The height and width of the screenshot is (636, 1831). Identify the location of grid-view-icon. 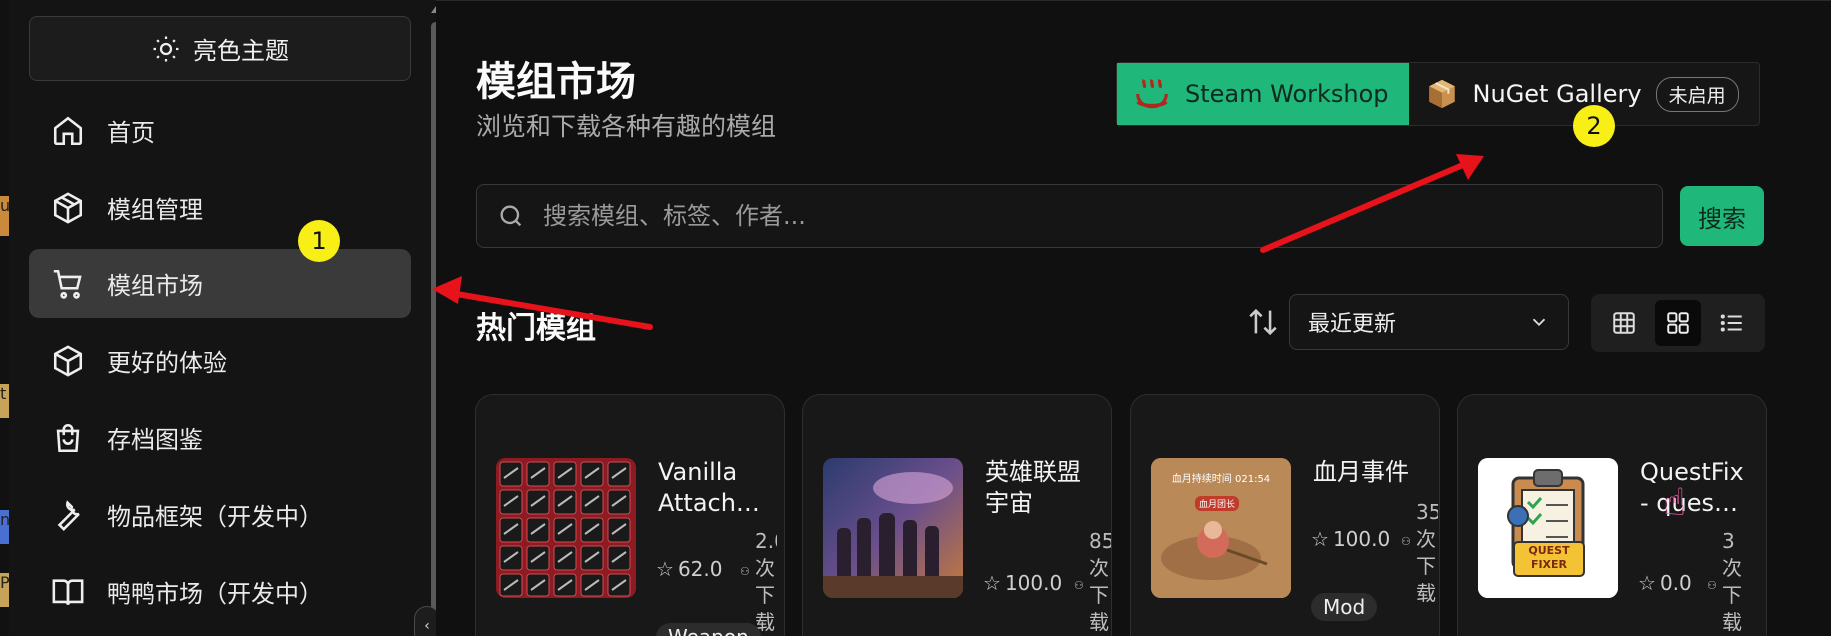
(1678, 323).